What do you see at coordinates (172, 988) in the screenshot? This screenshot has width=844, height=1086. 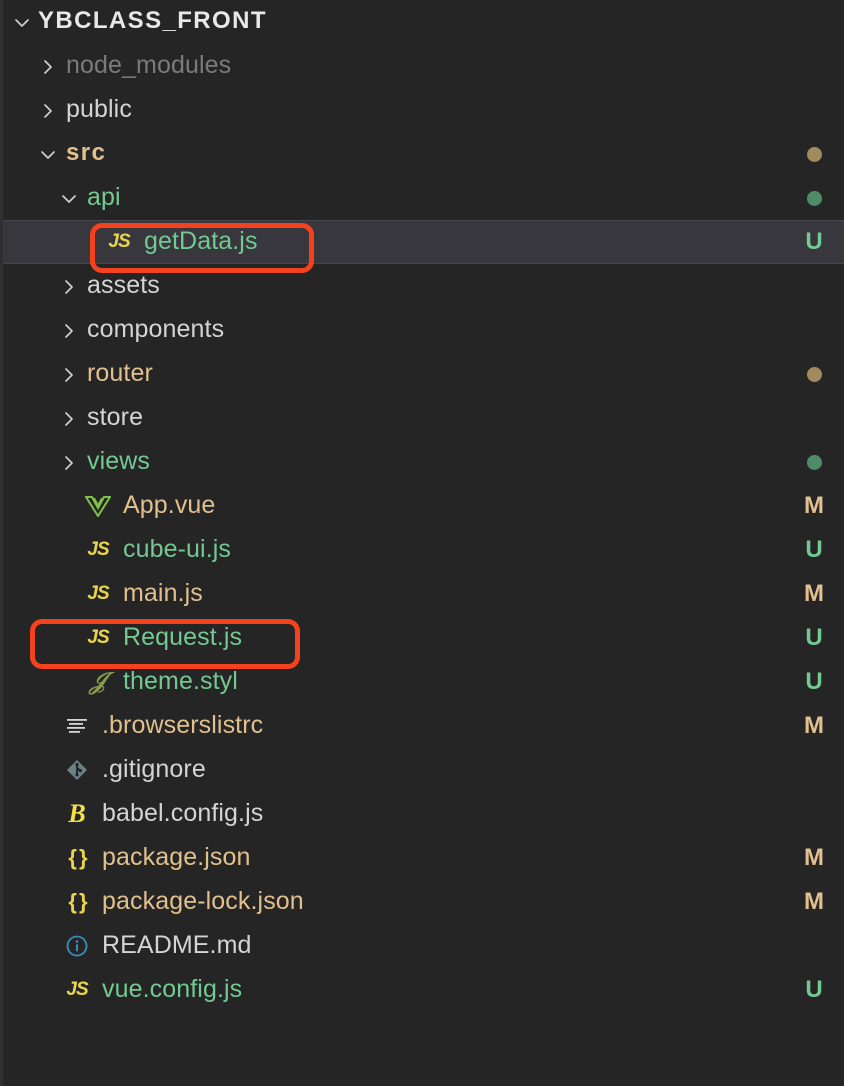 I see `tree-item-label: vue.config.js` at bounding box center [172, 988].